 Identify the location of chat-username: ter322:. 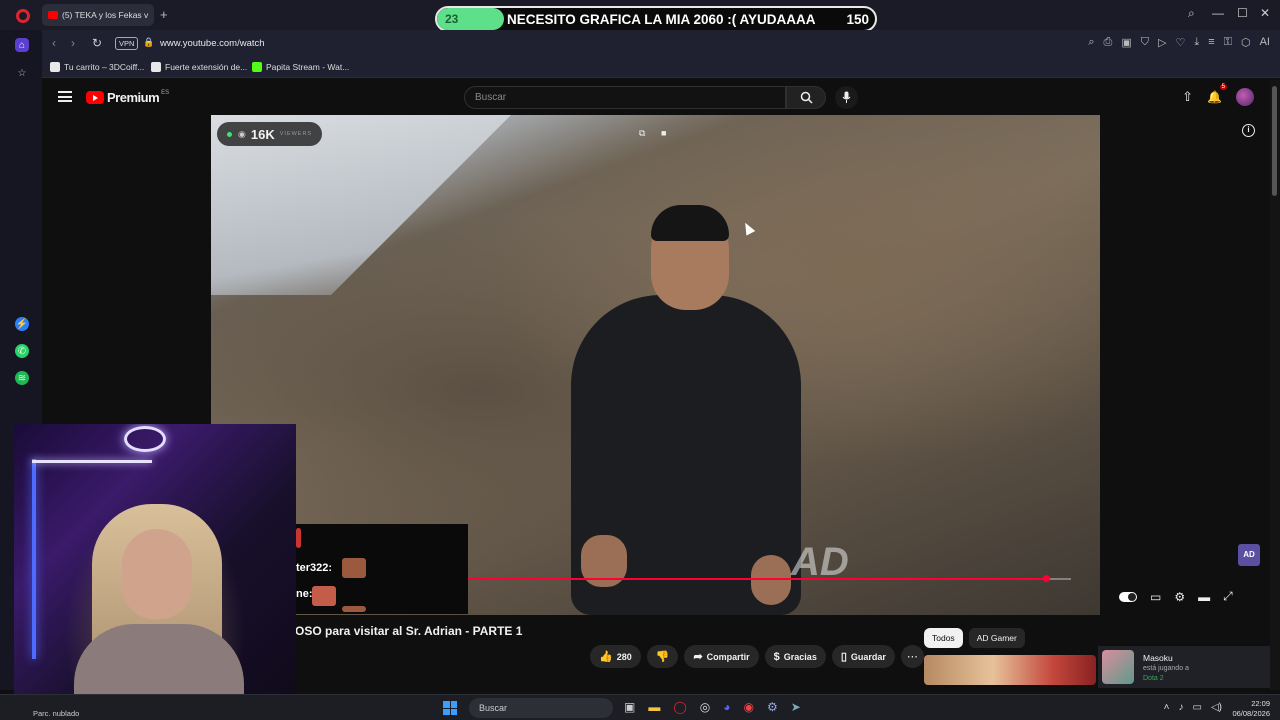
(314, 568).